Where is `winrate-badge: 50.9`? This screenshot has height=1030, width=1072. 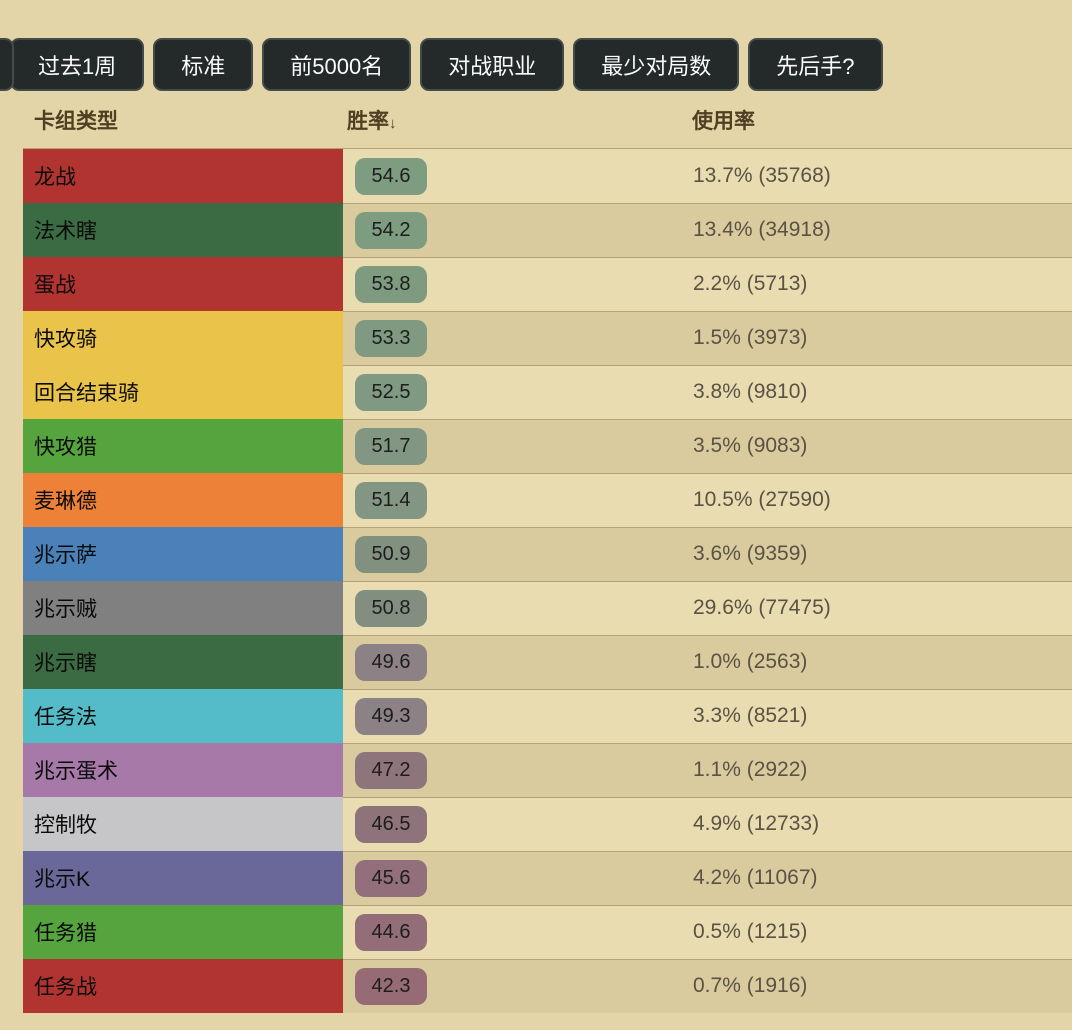
winrate-badge: 50.9 is located at coordinates (391, 554).